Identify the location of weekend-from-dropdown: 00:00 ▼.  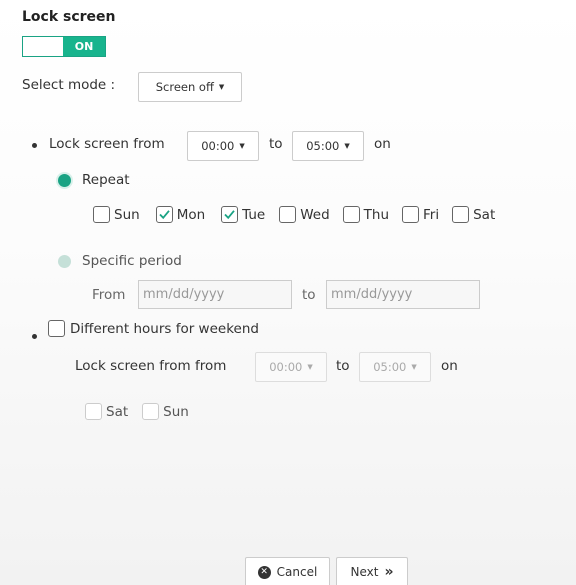
(291, 367).